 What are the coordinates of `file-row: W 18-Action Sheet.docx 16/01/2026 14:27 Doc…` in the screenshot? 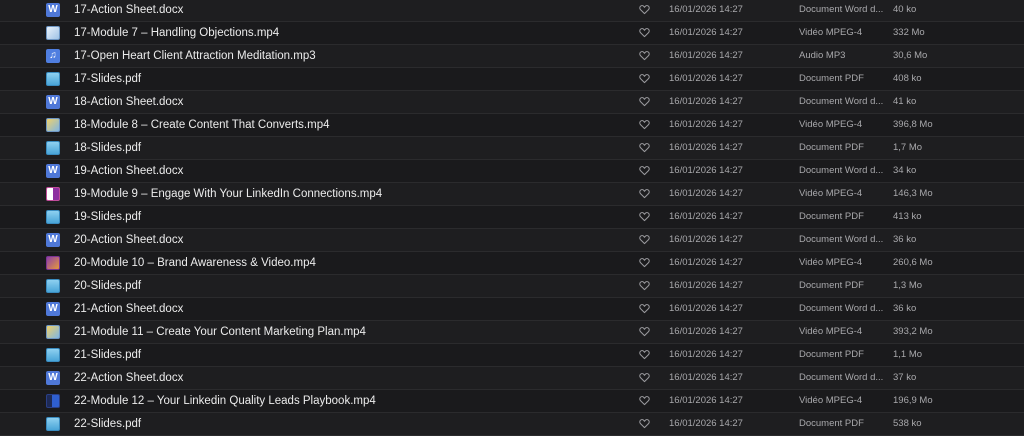 It's located at (512, 102).